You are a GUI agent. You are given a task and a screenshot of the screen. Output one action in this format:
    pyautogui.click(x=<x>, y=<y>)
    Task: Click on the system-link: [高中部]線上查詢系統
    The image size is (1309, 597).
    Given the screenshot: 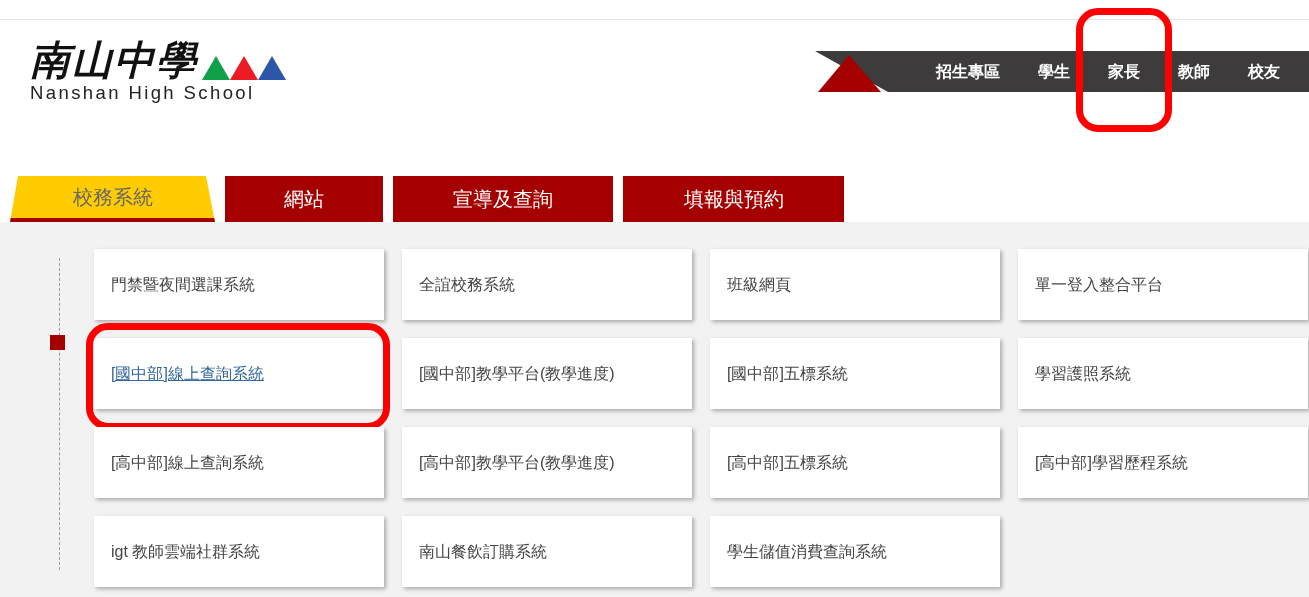 What is the action you would take?
    pyautogui.click(x=187, y=462)
    